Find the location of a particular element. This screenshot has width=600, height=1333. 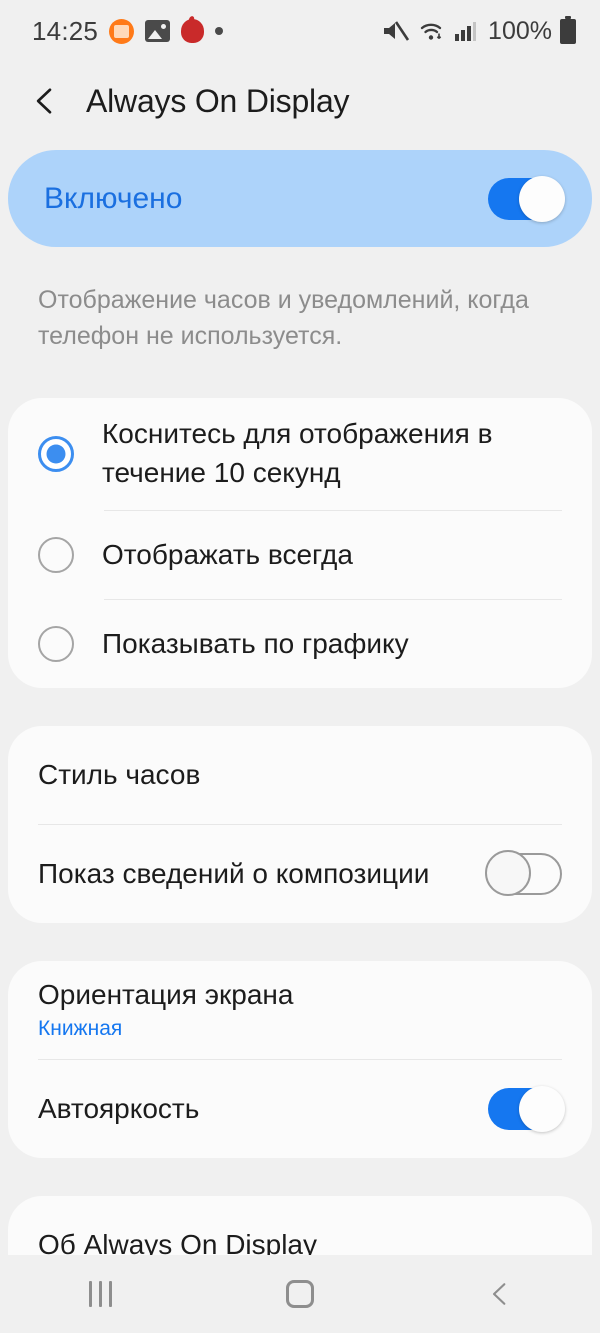

screen-orientation-value: Книжная is located at coordinates (80, 1028).